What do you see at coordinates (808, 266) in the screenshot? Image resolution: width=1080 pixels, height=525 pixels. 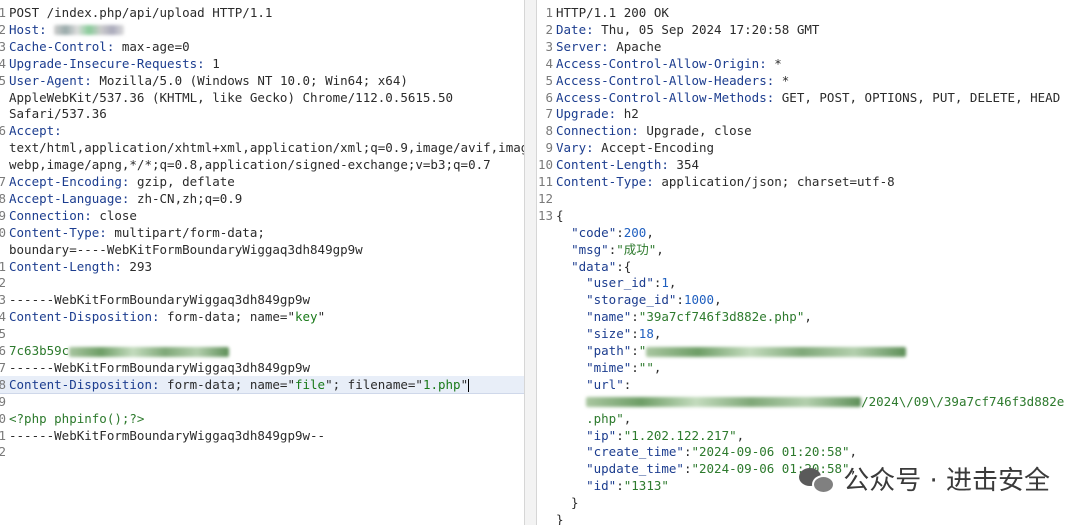 I see `response-line: "data":{` at bounding box center [808, 266].